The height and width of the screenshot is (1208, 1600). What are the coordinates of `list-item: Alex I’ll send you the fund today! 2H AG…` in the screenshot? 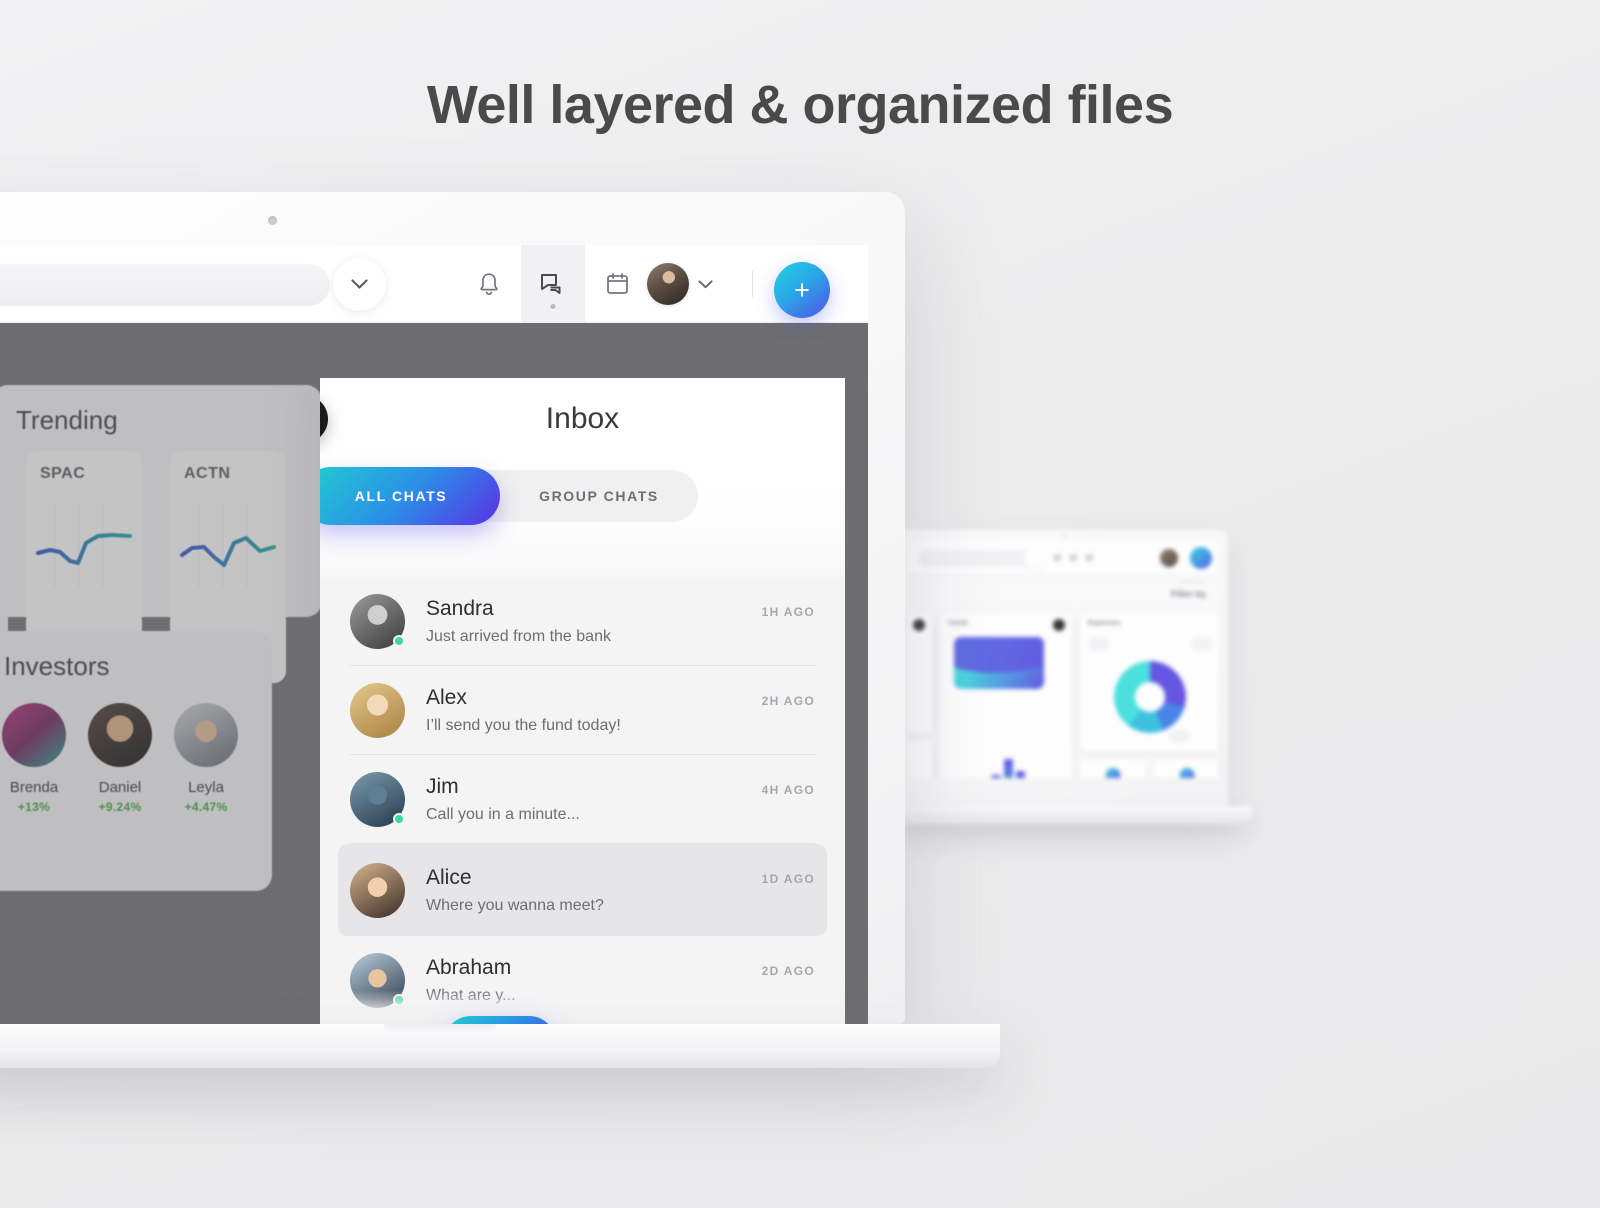 It's located at (582, 710).